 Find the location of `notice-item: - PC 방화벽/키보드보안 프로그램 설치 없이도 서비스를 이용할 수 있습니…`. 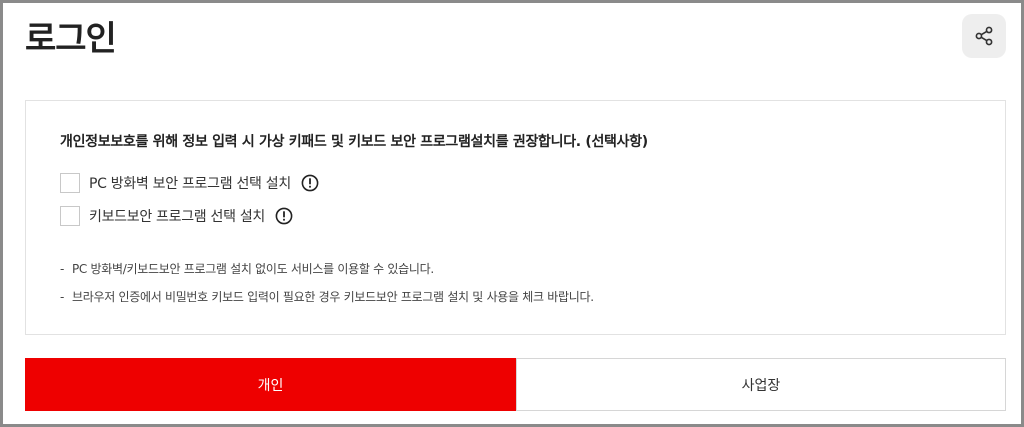

notice-item: - PC 방화벽/키보드보안 프로그램 설치 없이도 서비스를 이용할 수 있습니… is located at coordinates (247, 268).